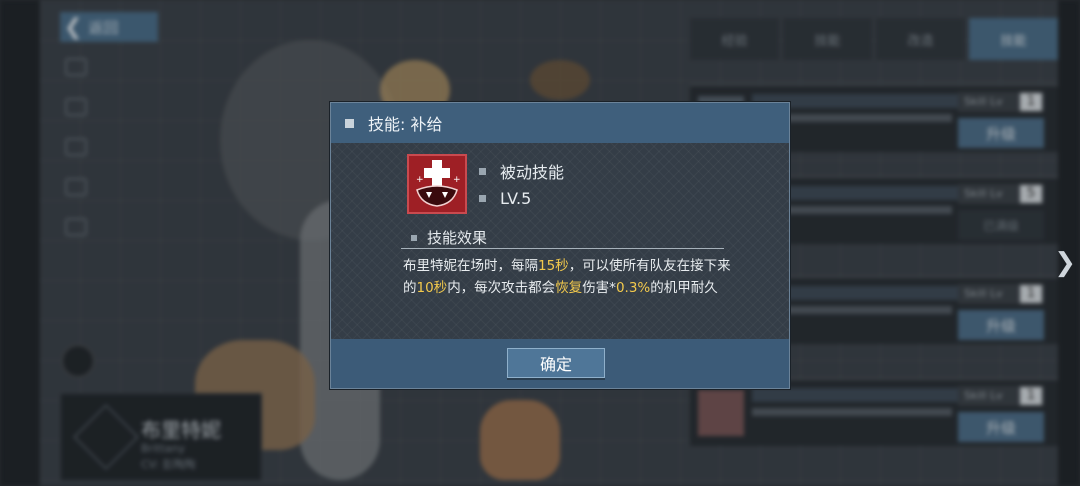 The width and height of the screenshot is (1080, 486). Describe the element at coordinates (349, 123) in the screenshot. I see `header-square-icon` at that location.